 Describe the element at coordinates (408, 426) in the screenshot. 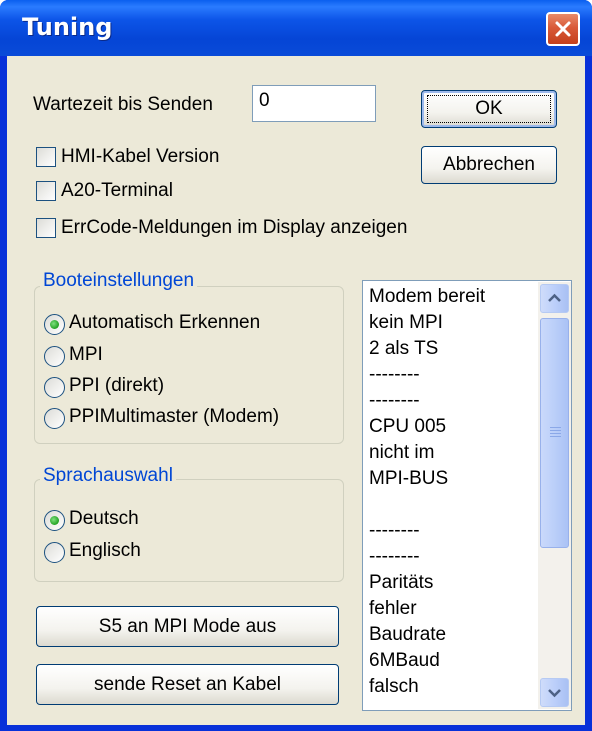

I see `list-item: CPU 005` at that location.